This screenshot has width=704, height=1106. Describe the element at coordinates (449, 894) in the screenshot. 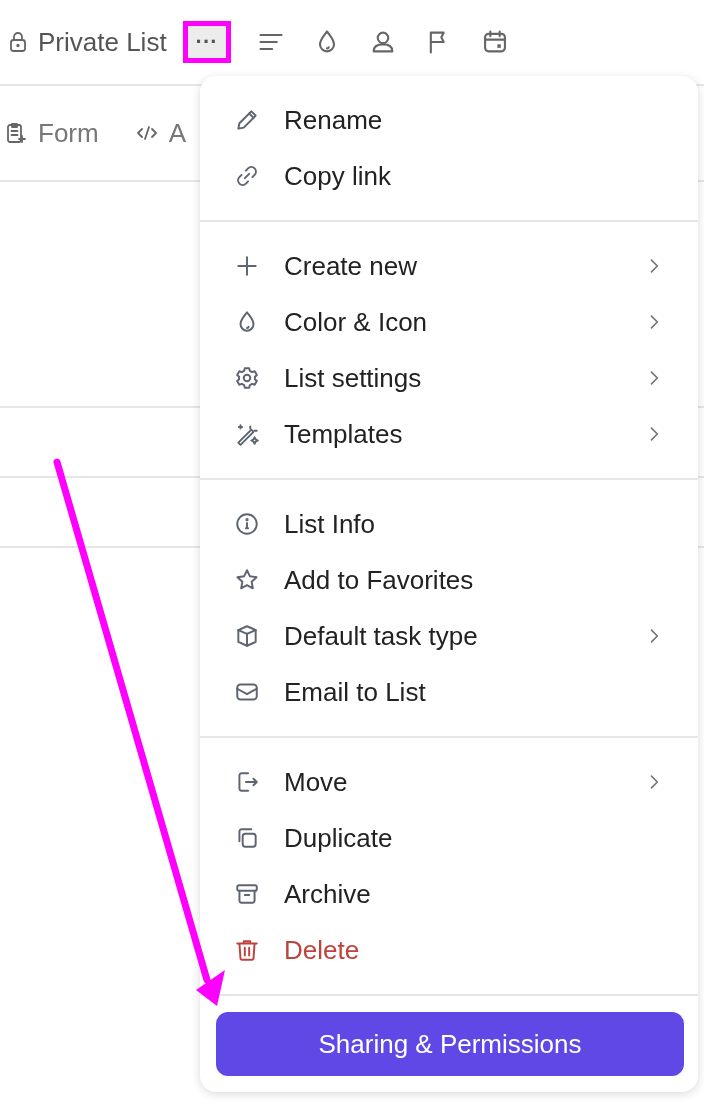

I see `menu-item: Archive` at that location.